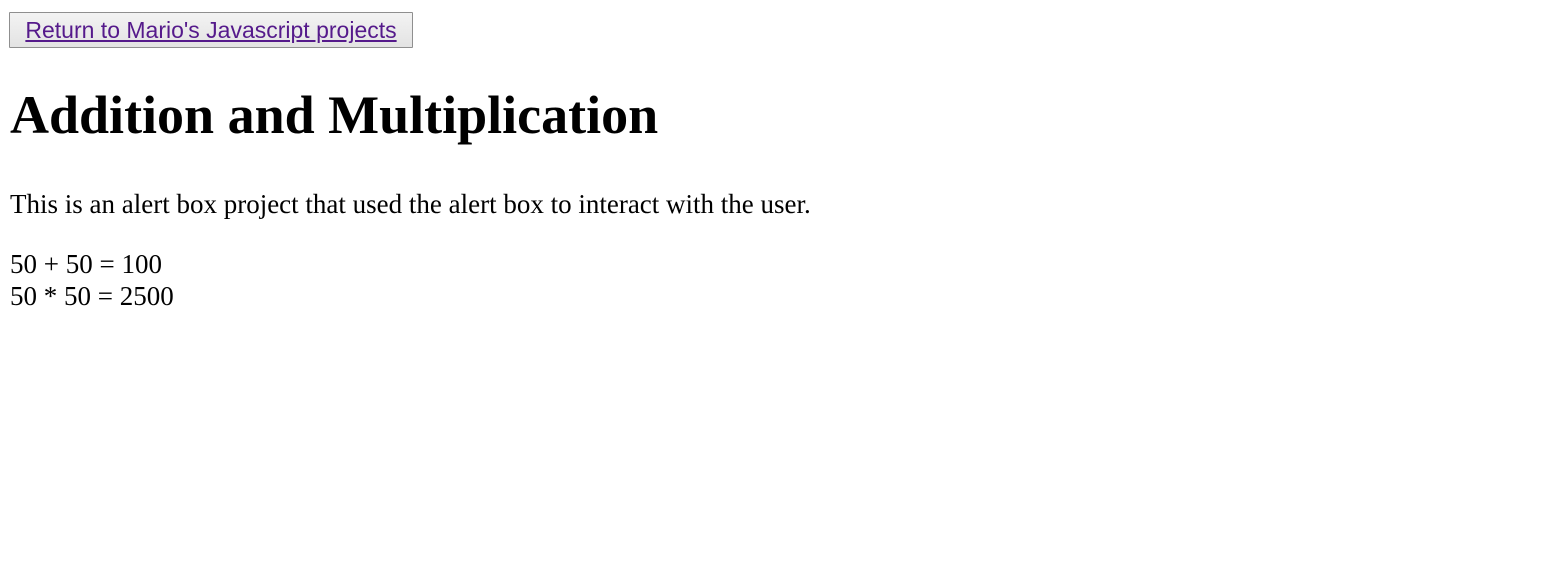 This screenshot has height=587, width=1566. I want to click on multiplication-result: 50 * 50 = 2500, so click(92, 296).